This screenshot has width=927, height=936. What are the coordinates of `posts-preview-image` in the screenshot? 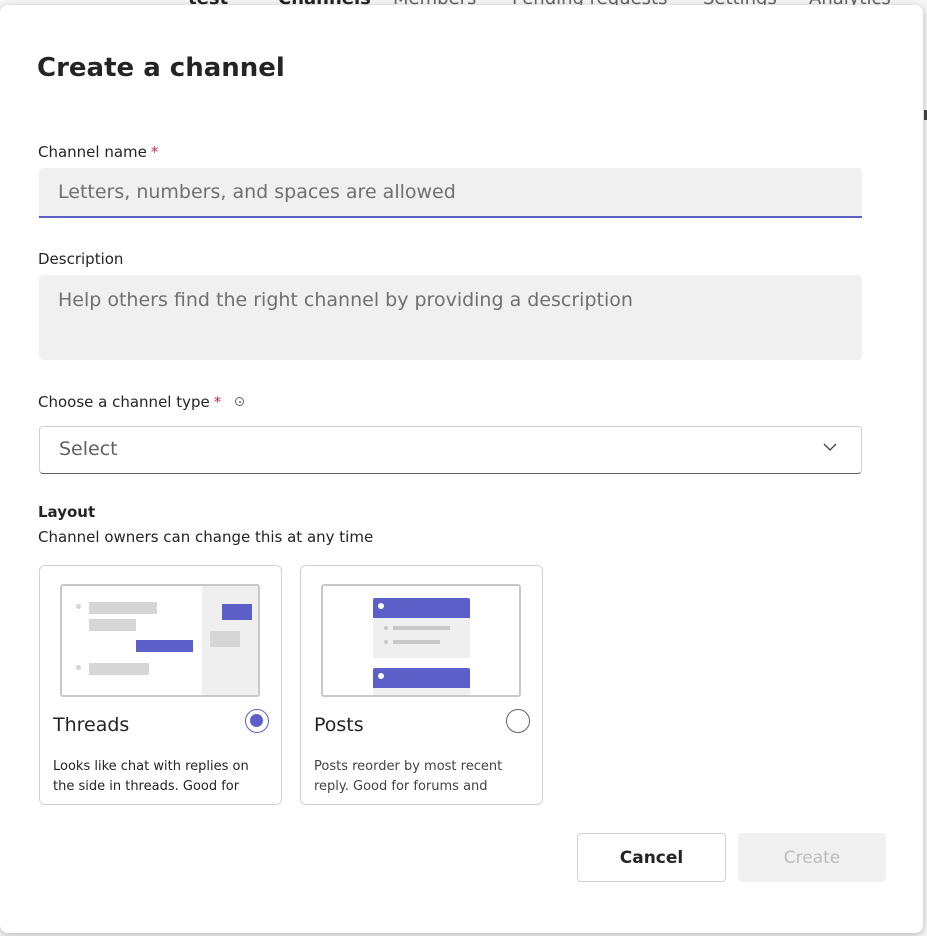 It's located at (421, 640).